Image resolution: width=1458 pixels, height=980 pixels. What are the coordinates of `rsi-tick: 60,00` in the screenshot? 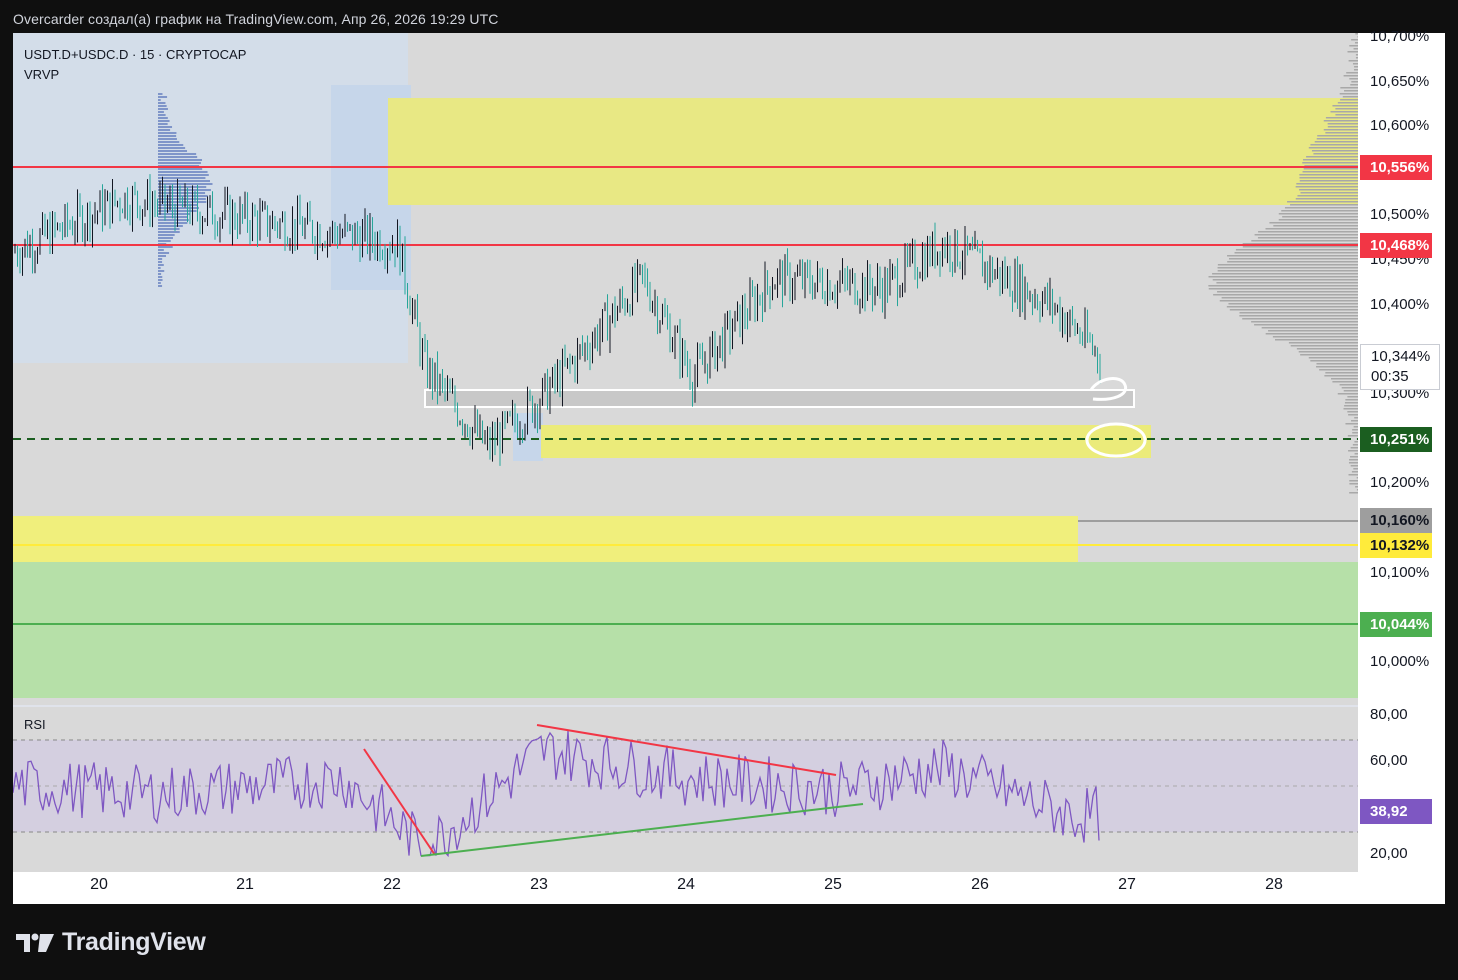 It's located at (1389, 760).